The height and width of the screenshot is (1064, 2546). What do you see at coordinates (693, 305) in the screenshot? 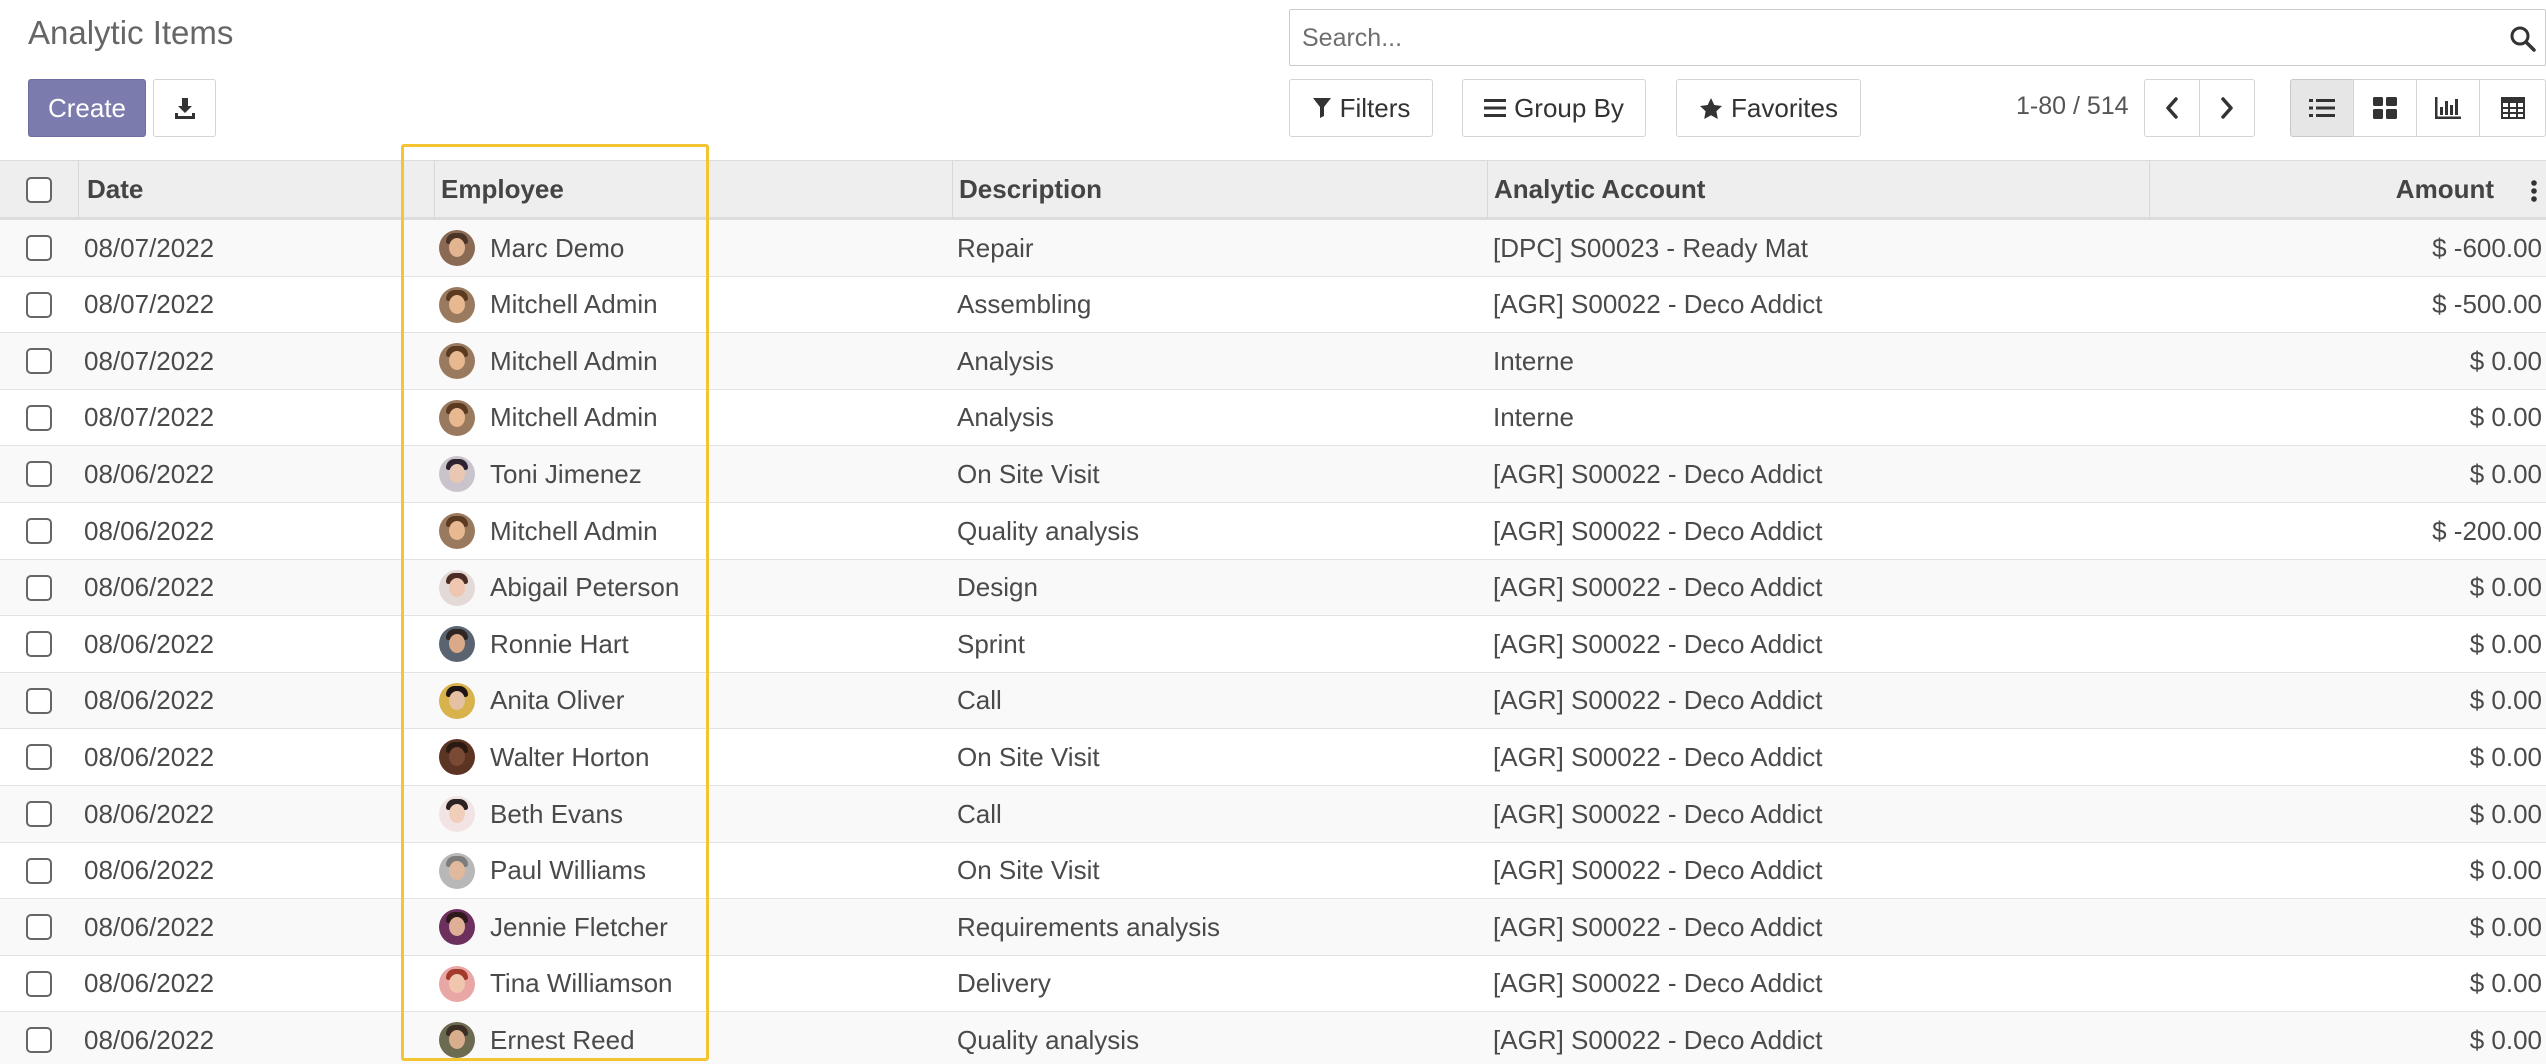
I see `employee-cell: Mitchell Admin` at bounding box center [693, 305].